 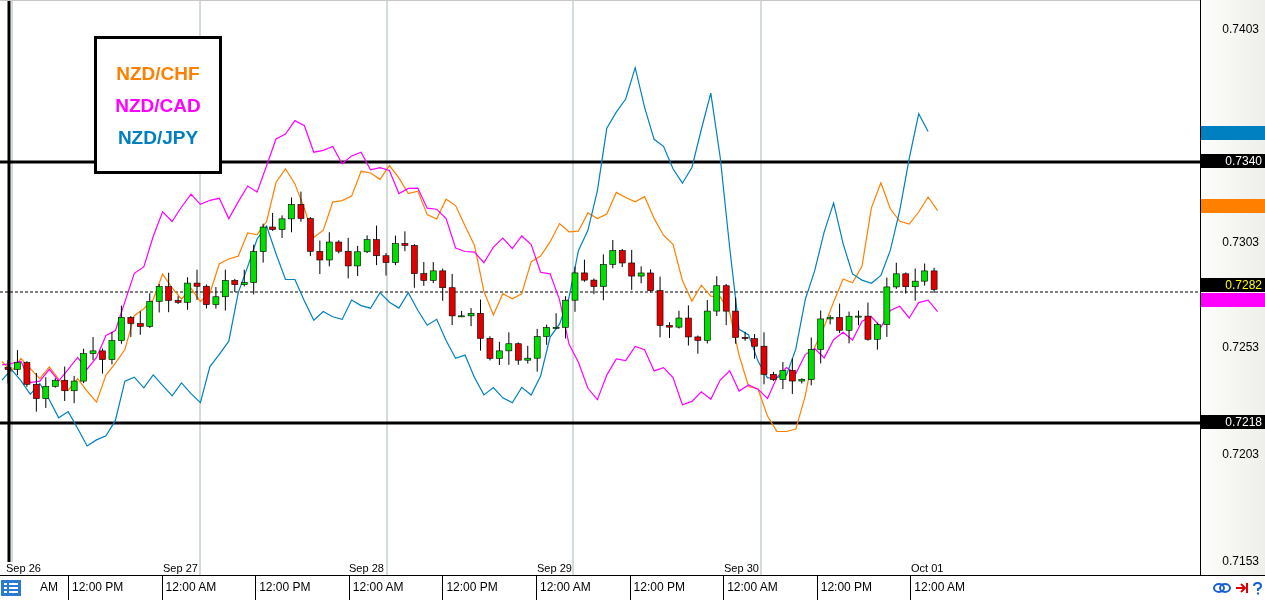 I want to click on series-label: NZD/CHF, so click(x=158, y=73).